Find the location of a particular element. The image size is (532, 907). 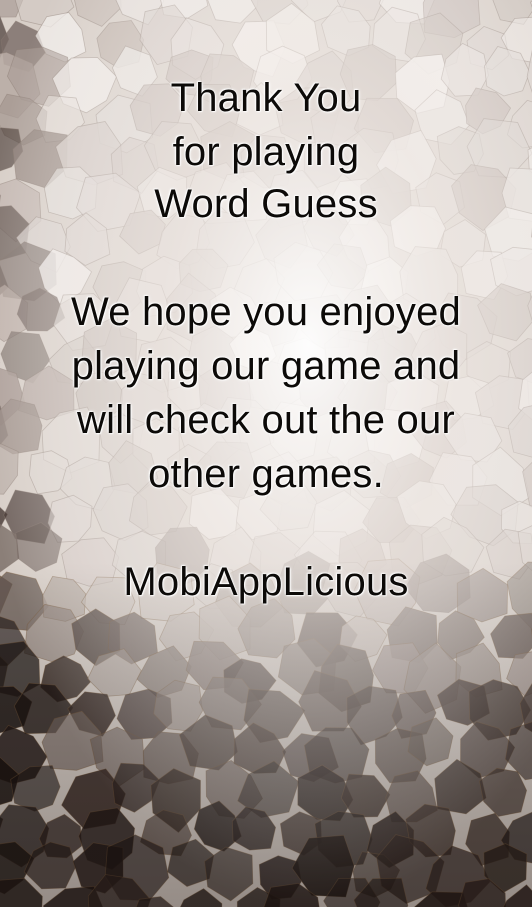

heading-line-2: for playing is located at coordinates (266, 152).